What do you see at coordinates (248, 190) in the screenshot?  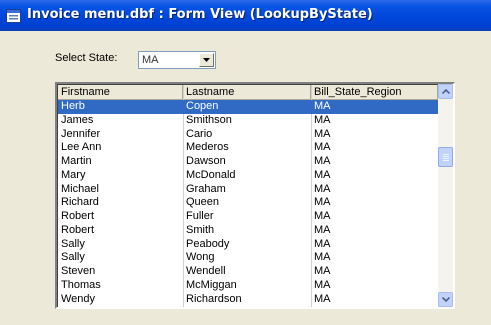 I see `list-item: Michael Graham MA` at bounding box center [248, 190].